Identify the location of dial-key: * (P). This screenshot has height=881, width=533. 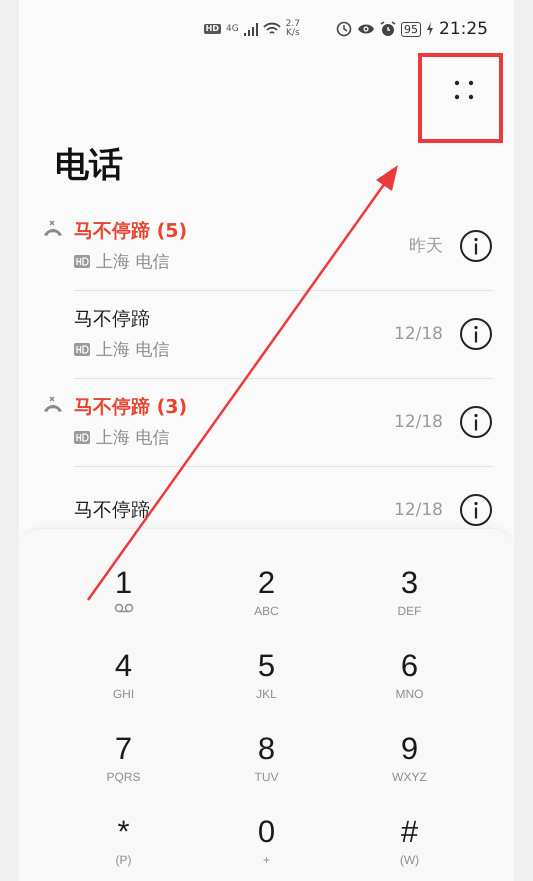
(123, 847).